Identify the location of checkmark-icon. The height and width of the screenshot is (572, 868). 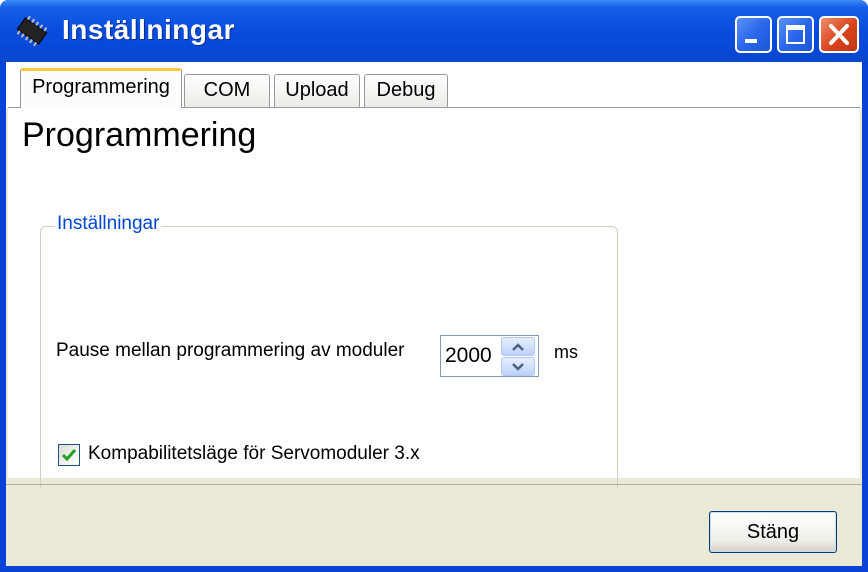
(69, 455).